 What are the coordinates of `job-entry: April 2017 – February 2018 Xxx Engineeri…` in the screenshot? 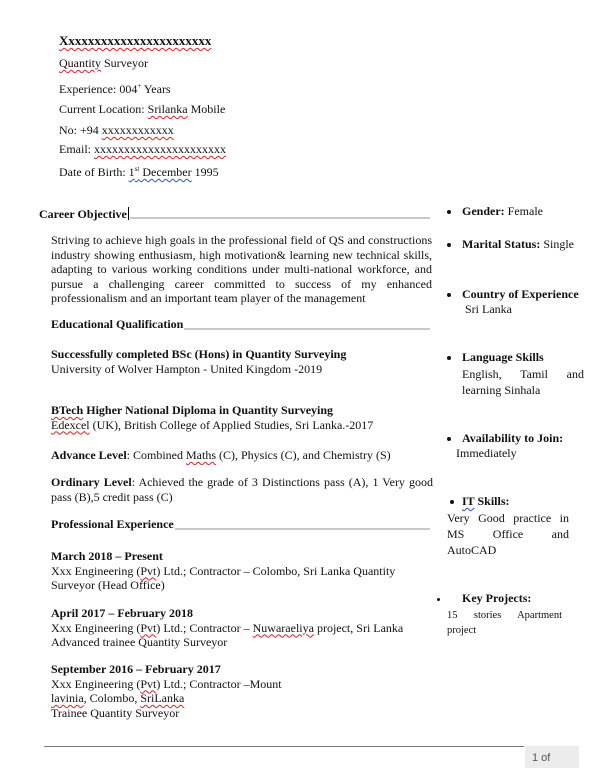 It's located at (243, 628).